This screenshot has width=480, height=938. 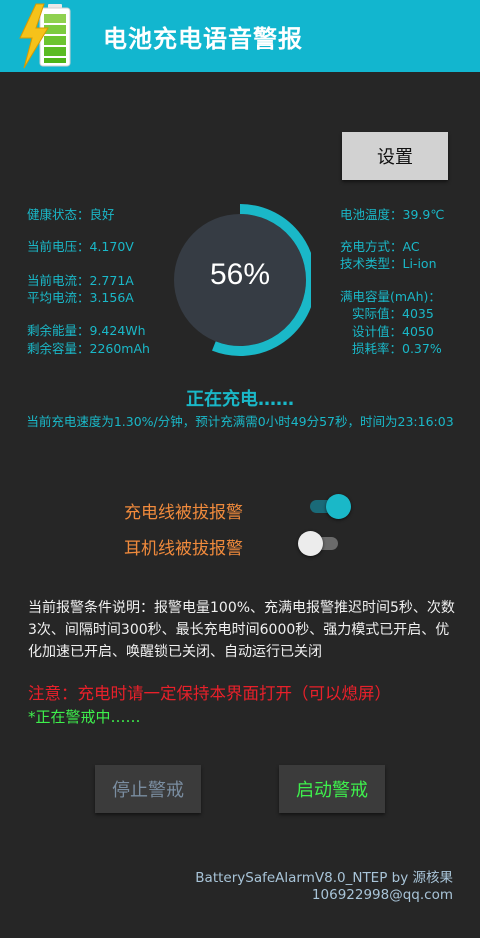 What do you see at coordinates (183, 549) in the screenshot?
I see `unplug-headphone-alarm-label: 耳机线被拔报警` at bounding box center [183, 549].